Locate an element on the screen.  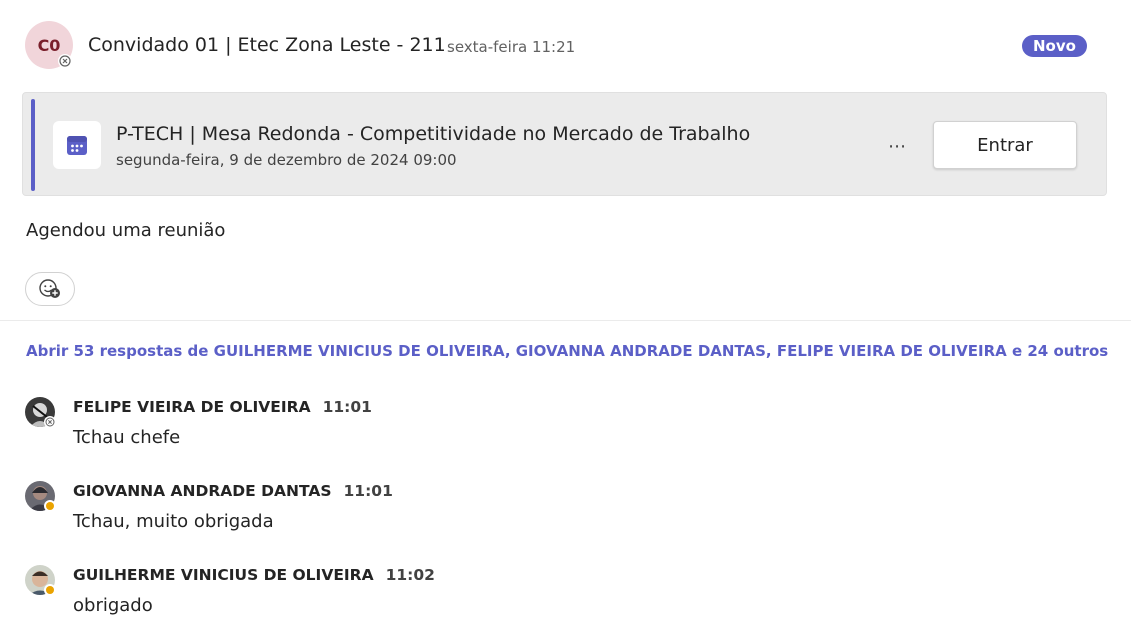
post-timestamp: sexta-feira 11:21 is located at coordinates (511, 47).